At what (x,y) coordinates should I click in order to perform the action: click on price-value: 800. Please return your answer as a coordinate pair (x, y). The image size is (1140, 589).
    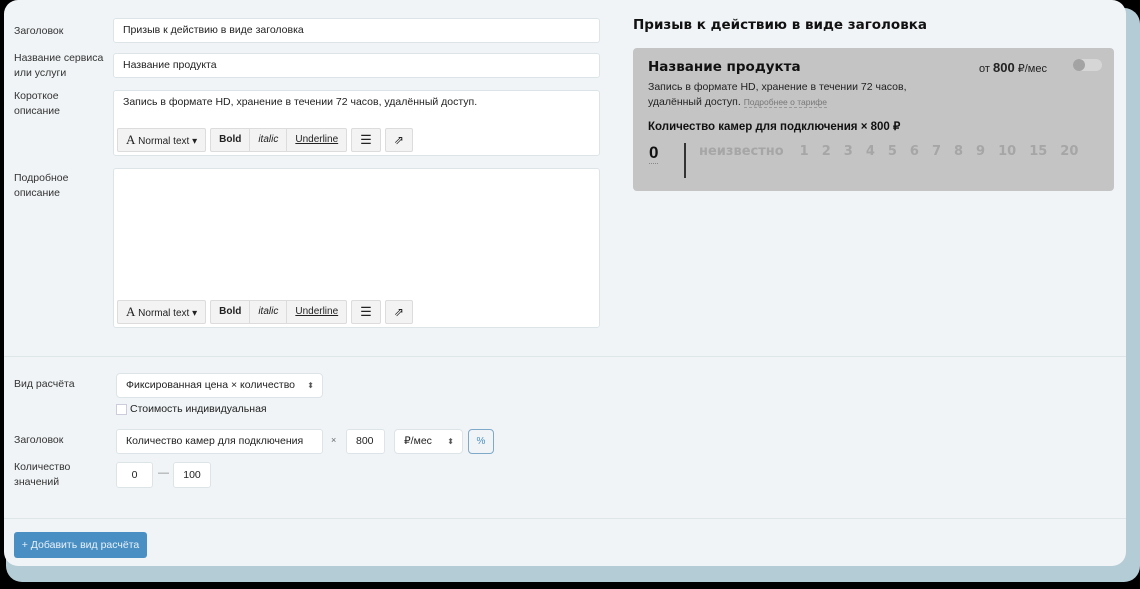
    Looking at the image, I should click on (1003, 67).